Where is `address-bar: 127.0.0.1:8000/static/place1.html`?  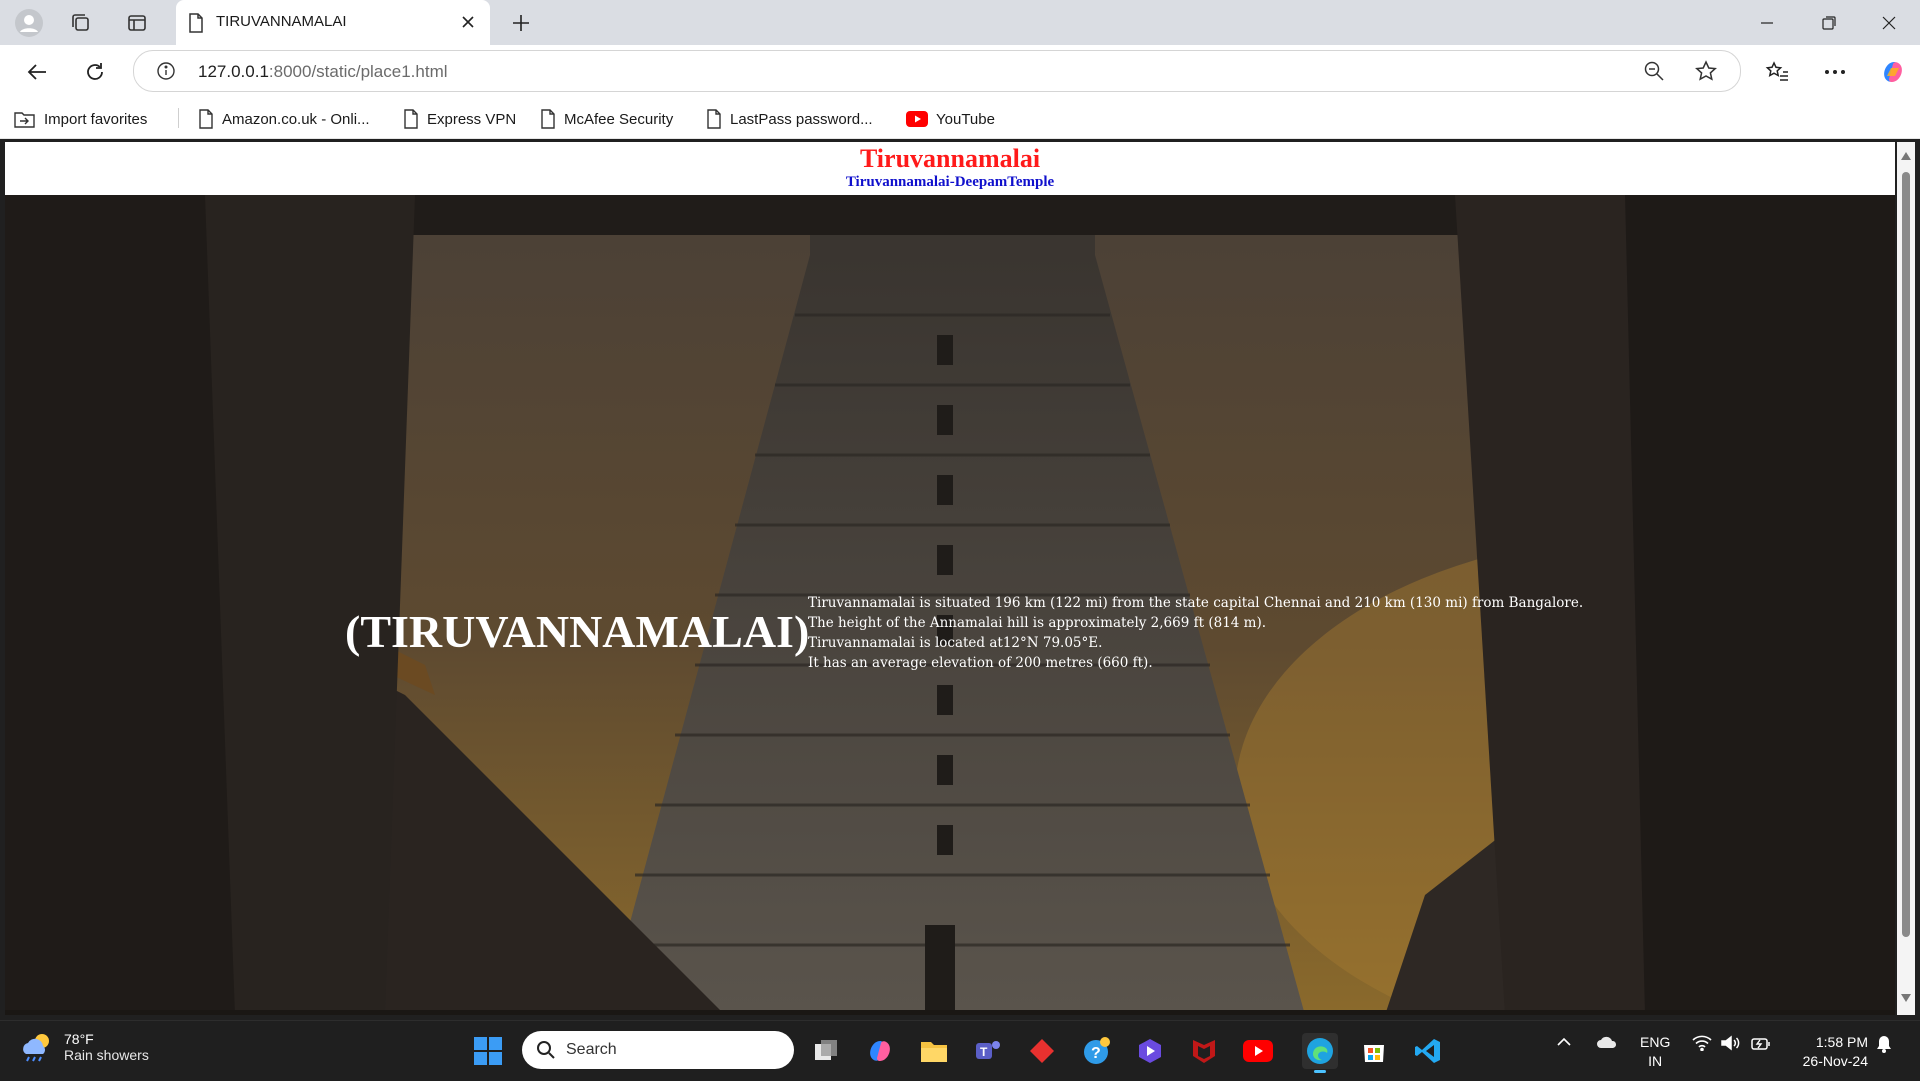 address-bar: 127.0.0.1:8000/static/place1.html is located at coordinates (937, 71).